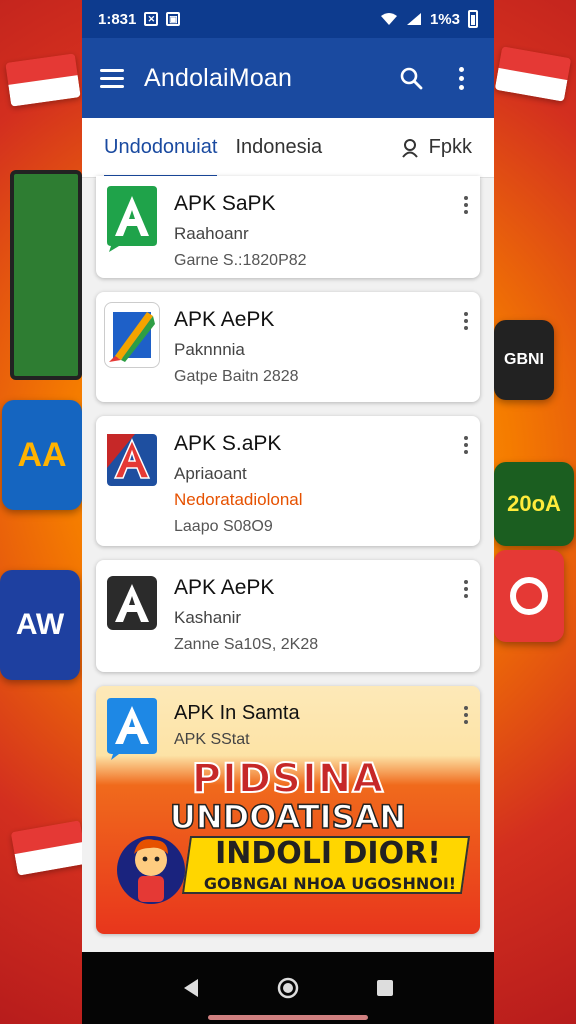  Describe the element at coordinates (218, 77) in the screenshot. I see `app-title: AndolaiMoan` at that location.